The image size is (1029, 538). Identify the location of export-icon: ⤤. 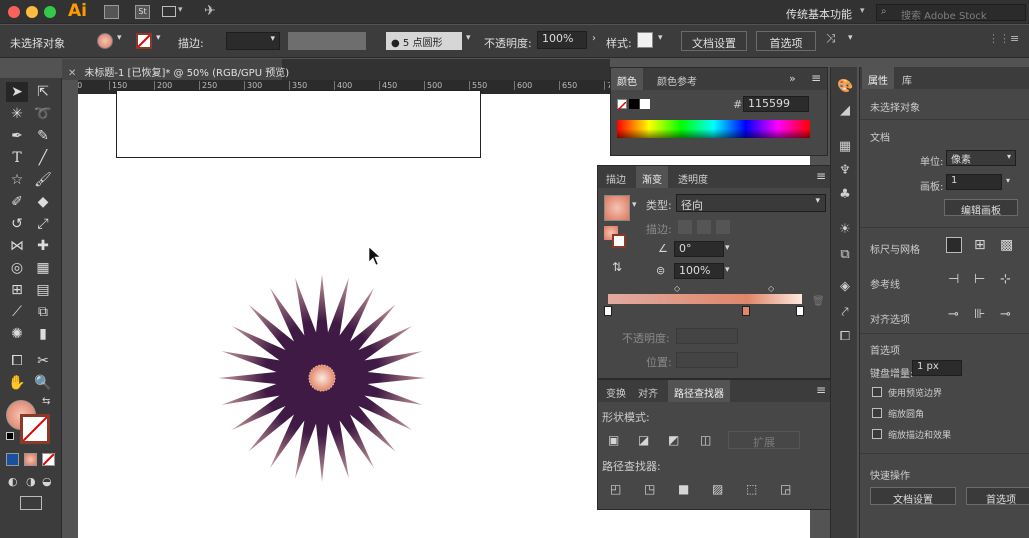
(845, 313).